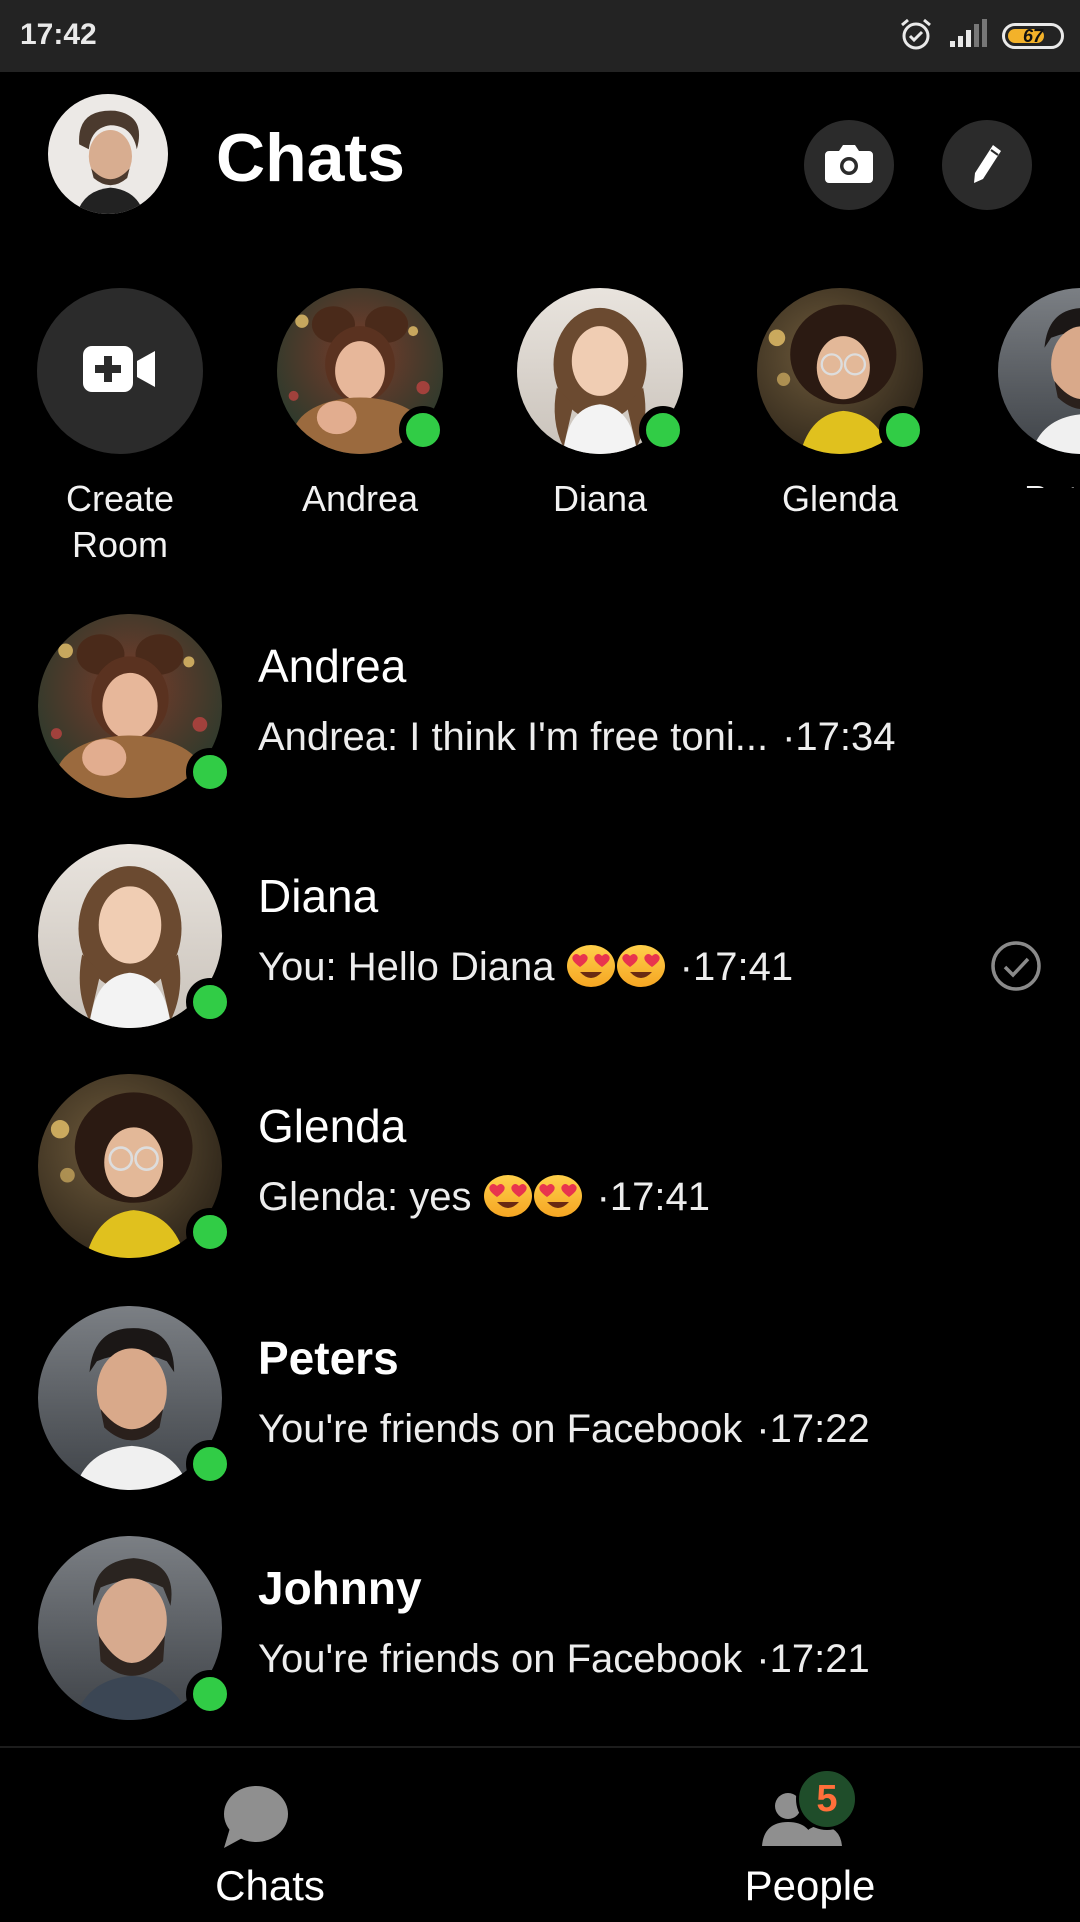  I want to click on camera-button, so click(849, 165).